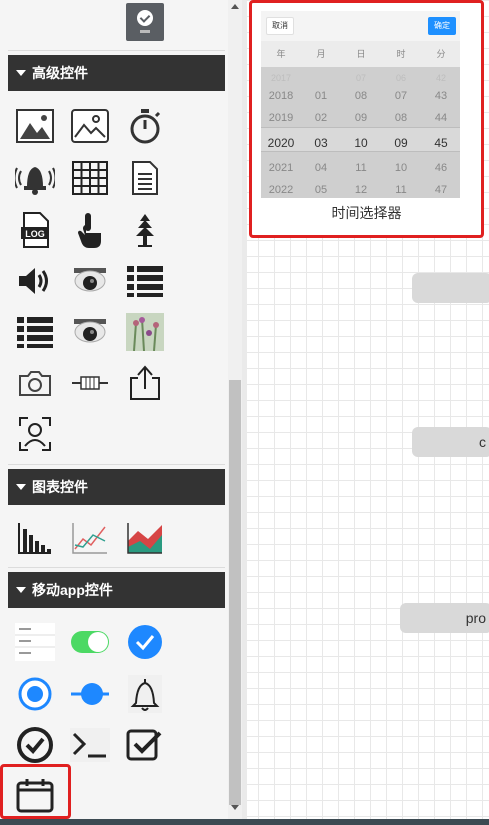 The image size is (489, 825). I want to click on wheel-option-selected: 09, so click(401, 143).